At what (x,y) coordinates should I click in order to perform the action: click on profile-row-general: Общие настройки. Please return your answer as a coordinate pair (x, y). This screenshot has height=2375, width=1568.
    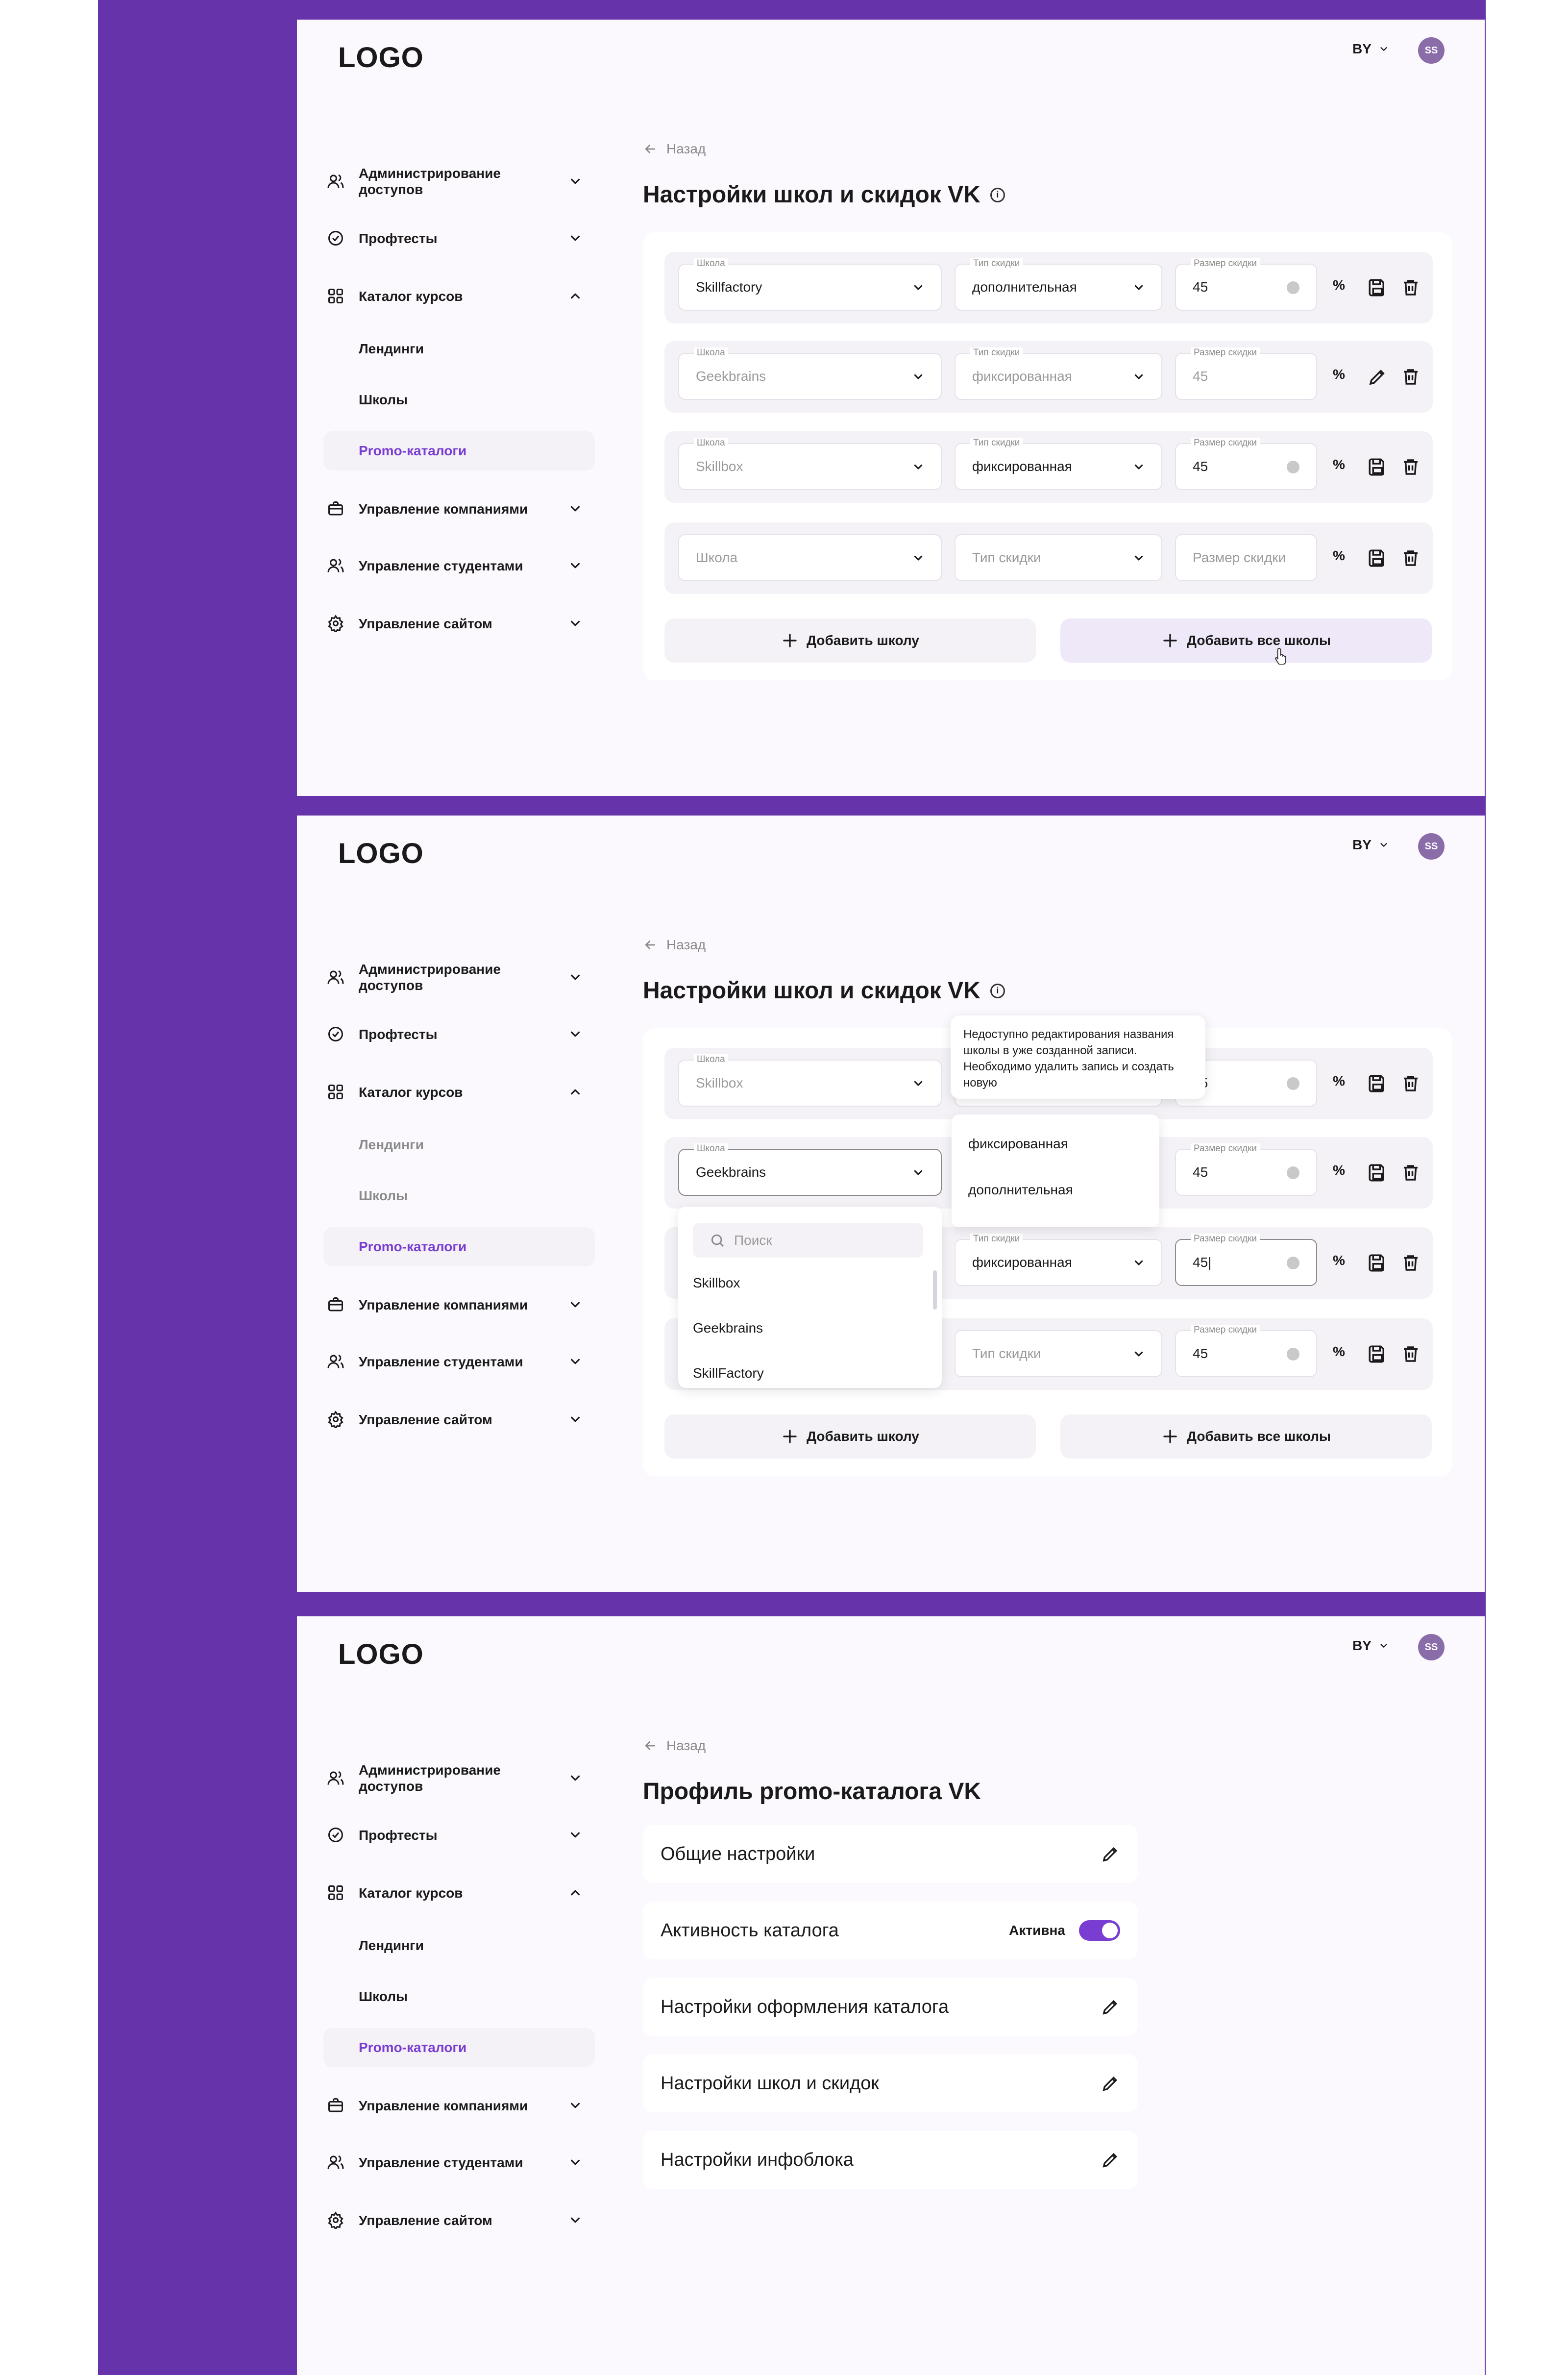
    Looking at the image, I should click on (890, 1854).